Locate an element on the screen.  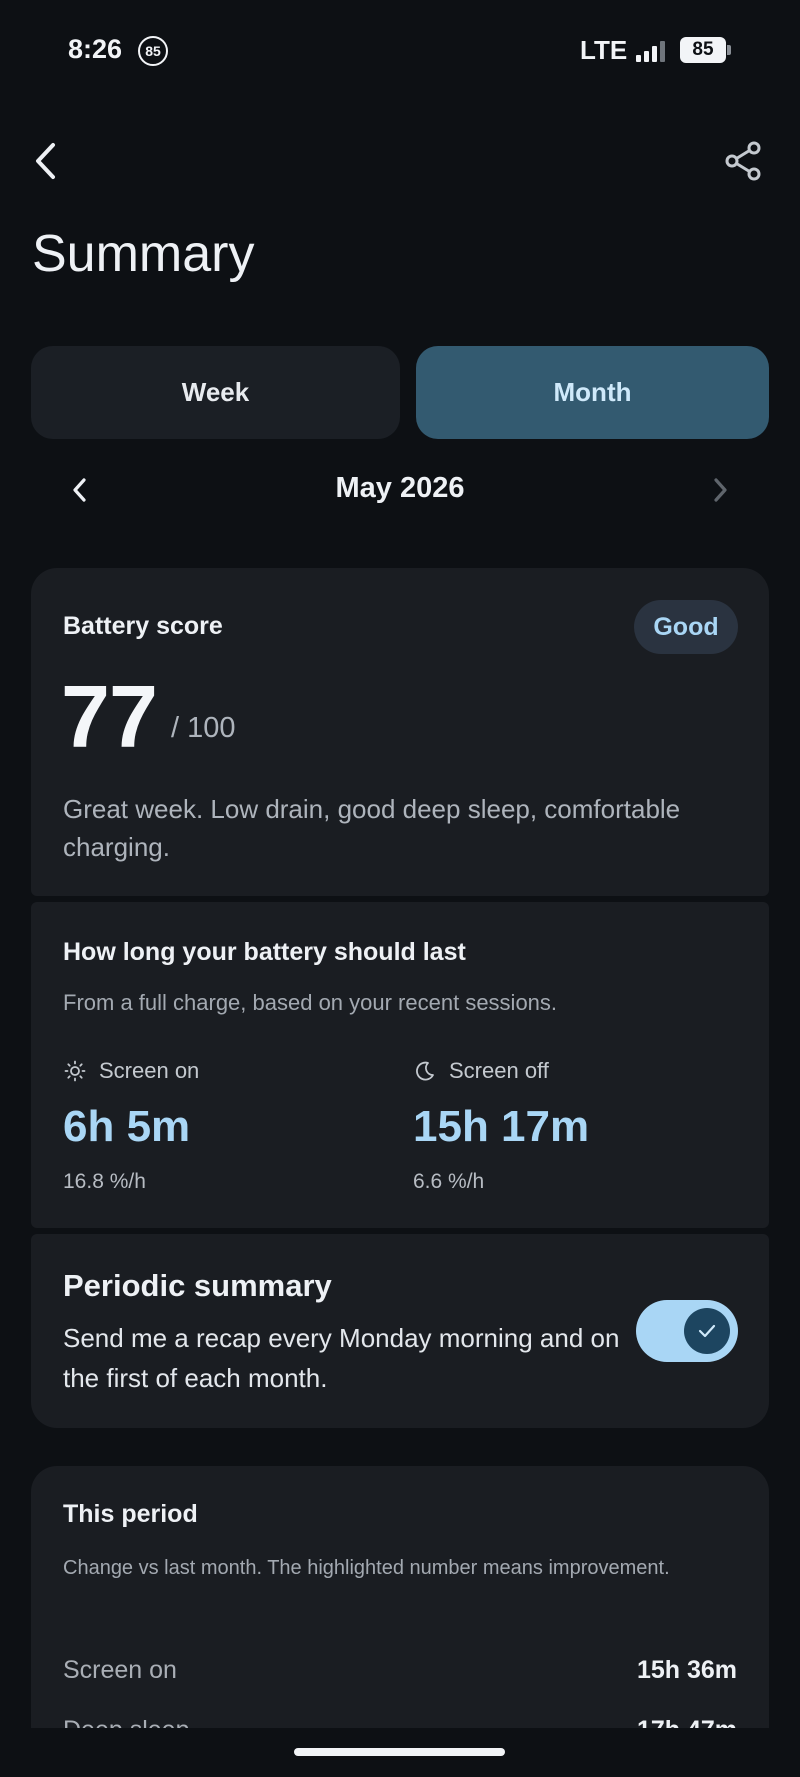
home-indicator is located at coordinates (399, 1752).